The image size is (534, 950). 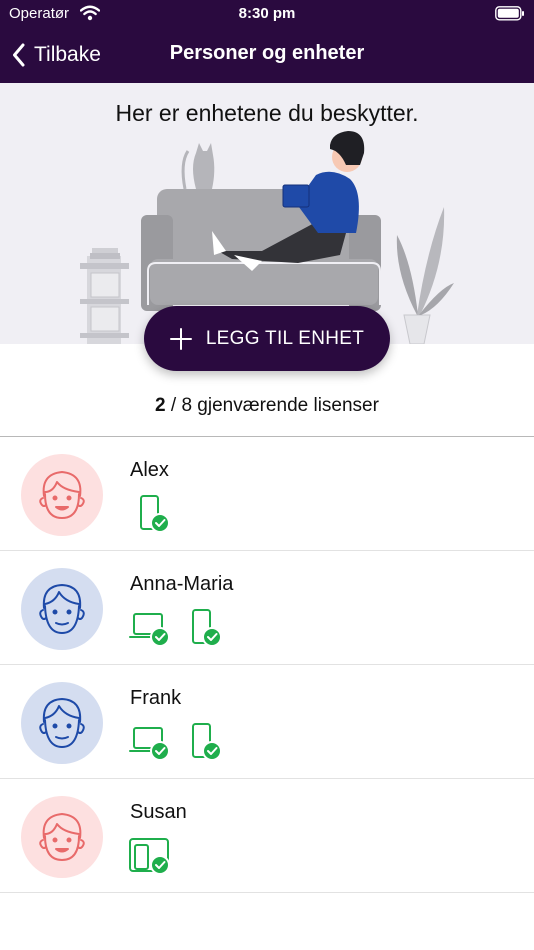 I want to click on person-row-susan: Susan, so click(x=267, y=836).